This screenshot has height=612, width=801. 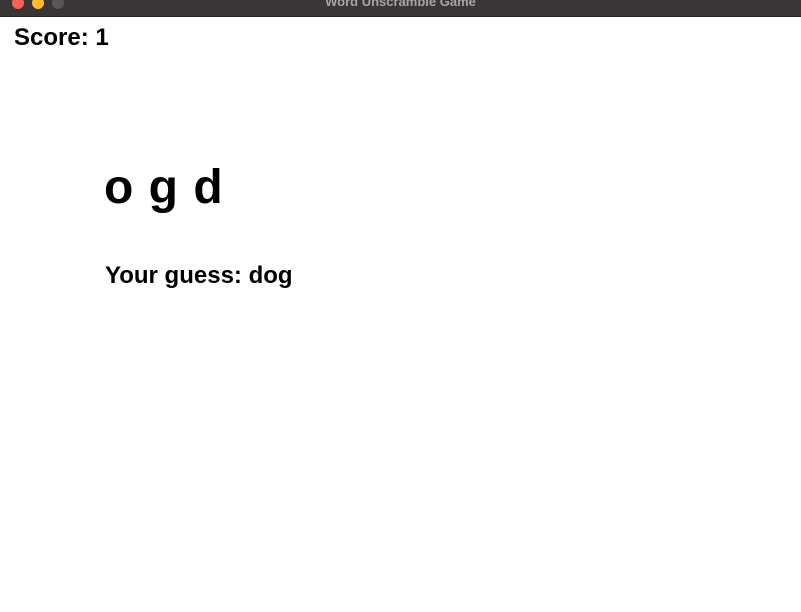 What do you see at coordinates (199, 275) in the screenshot?
I see `guess-display: Your guess: dog` at bounding box center [199, 275].